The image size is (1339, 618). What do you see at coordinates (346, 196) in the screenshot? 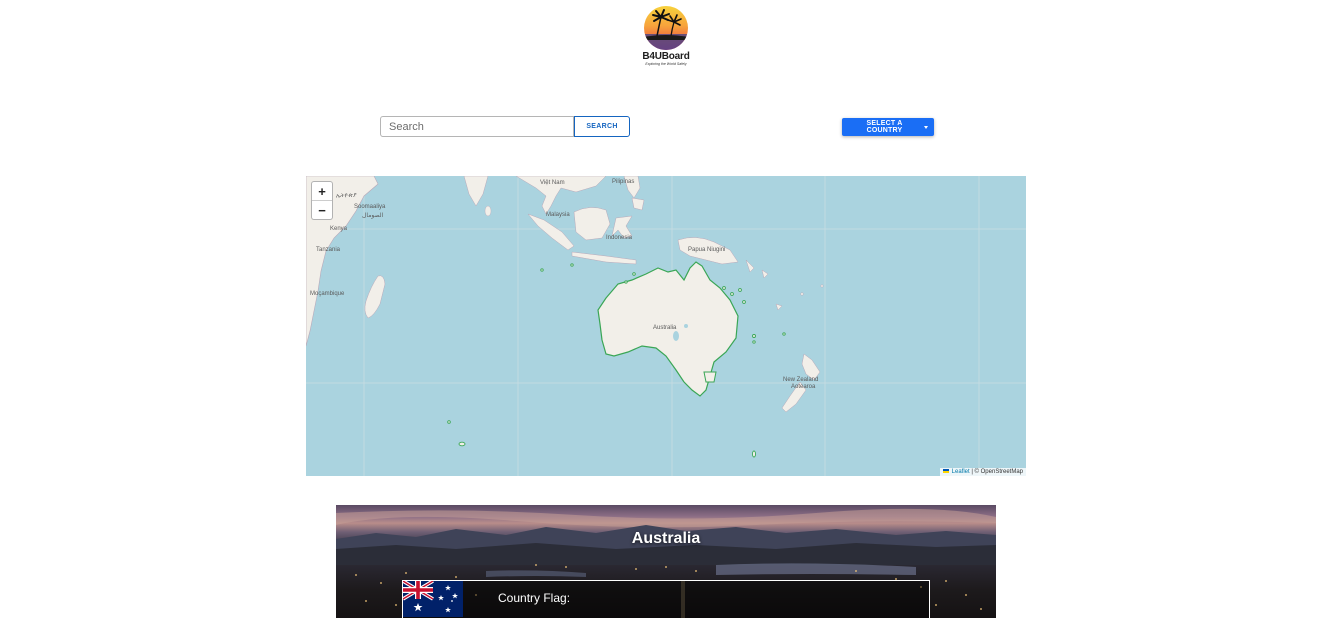
I see `map-label-ethiopia: ኢትዮጵያ` at bounding box center [346, 196].